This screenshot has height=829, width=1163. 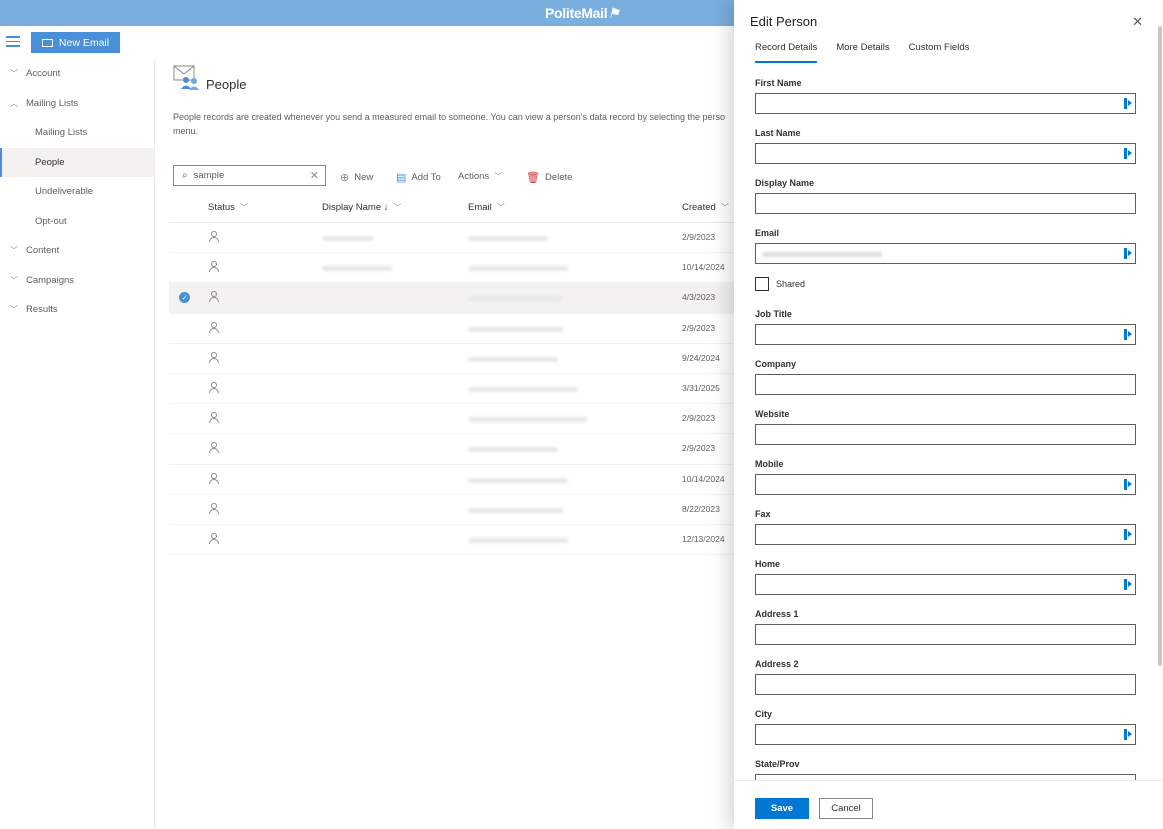 What do you see at coordinates (549, 177) in the screenshot?
I see `delete-button: 🗑 Delete` at bounding box center [549, 177].